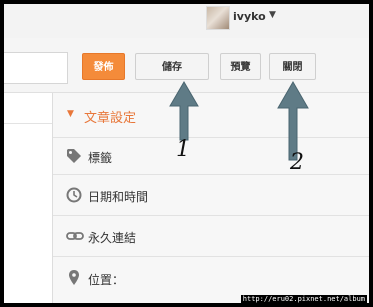 The height and width of the screenshot is (307, 373). Describe the element at coordinates (103, 66) in the screenshot. I see `publish-button: 發佈` at that location.